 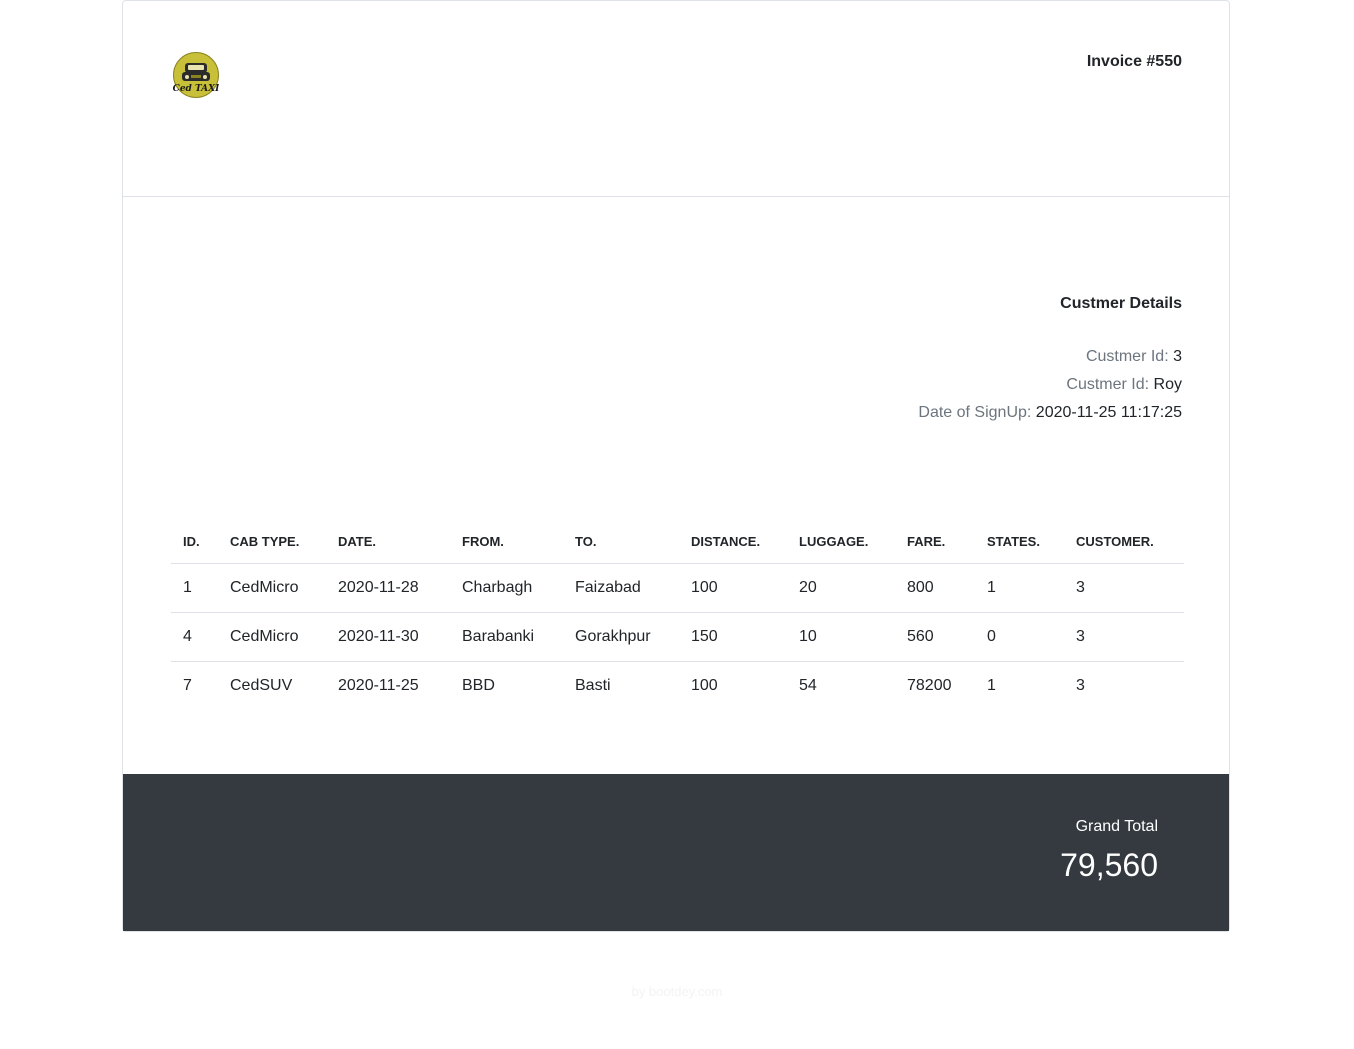 I want to click on customer-id-label: Custmer Id:, so click(x=1127, y=356).